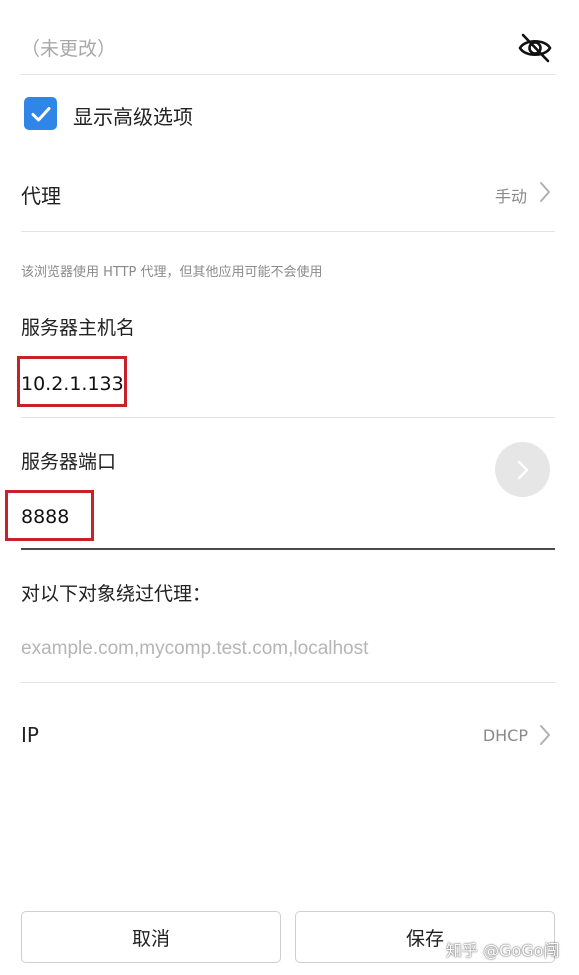 Image resolution: width=579 pixels, height=975 pixels. I want to click on port-input-underline, so click(288, 549).